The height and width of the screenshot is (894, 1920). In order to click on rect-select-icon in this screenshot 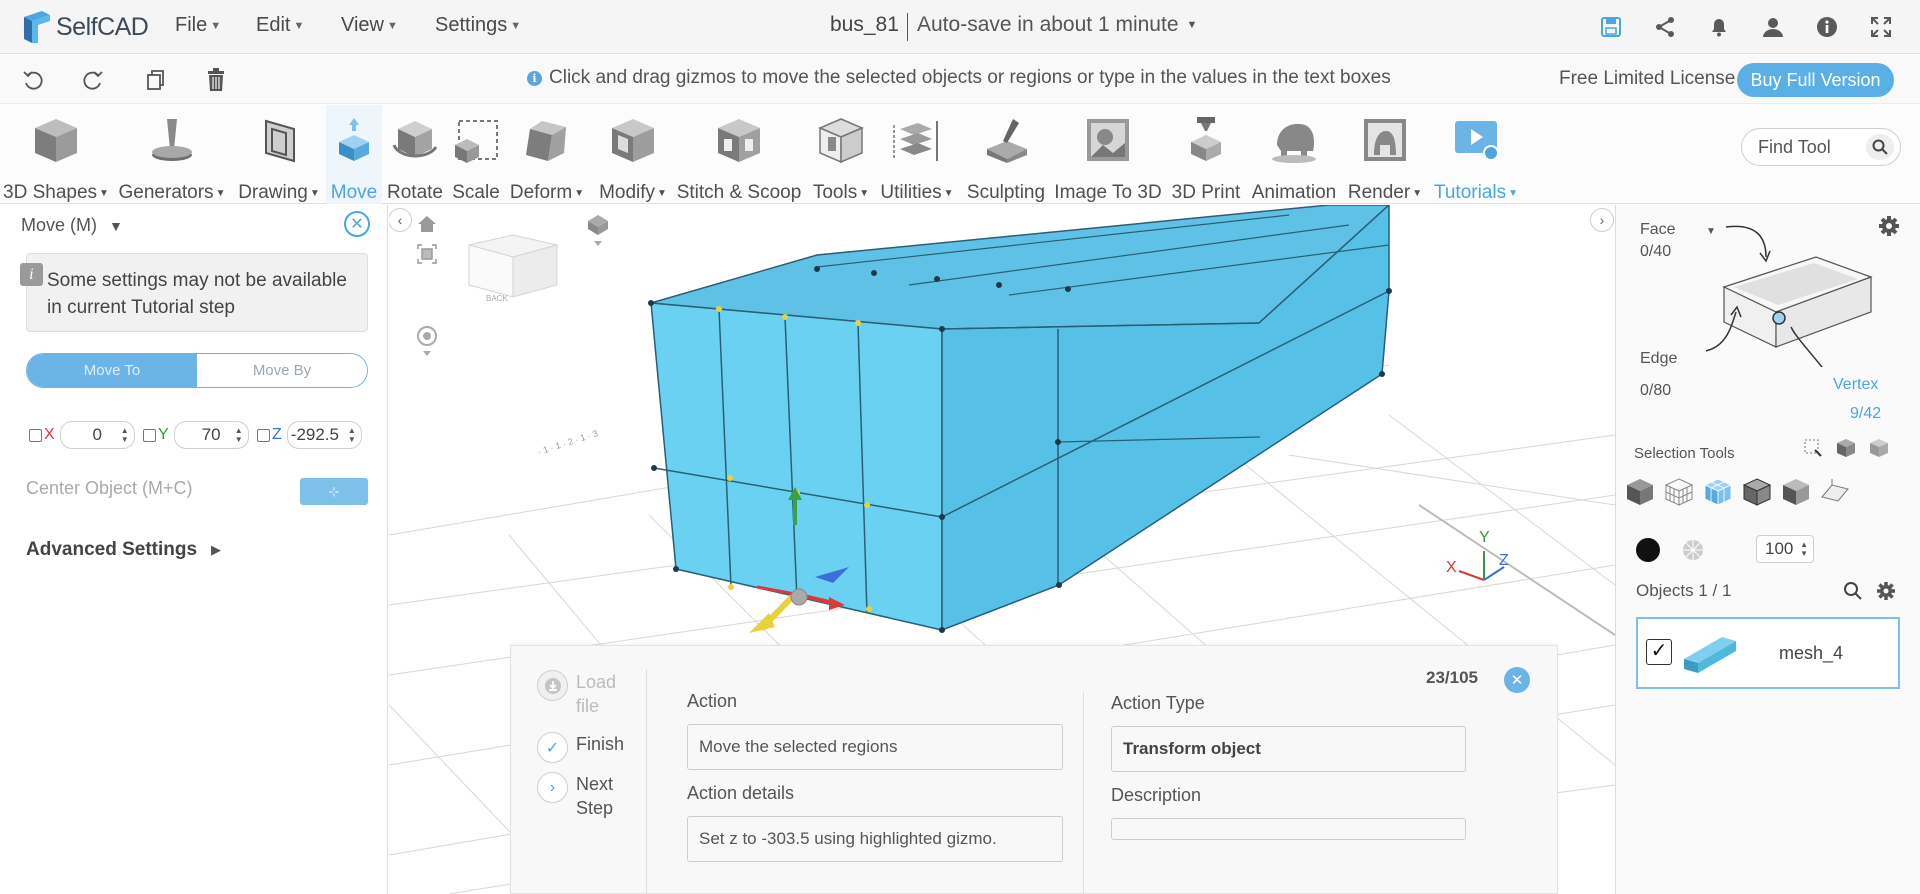, I will do `click(1813, 450)`.